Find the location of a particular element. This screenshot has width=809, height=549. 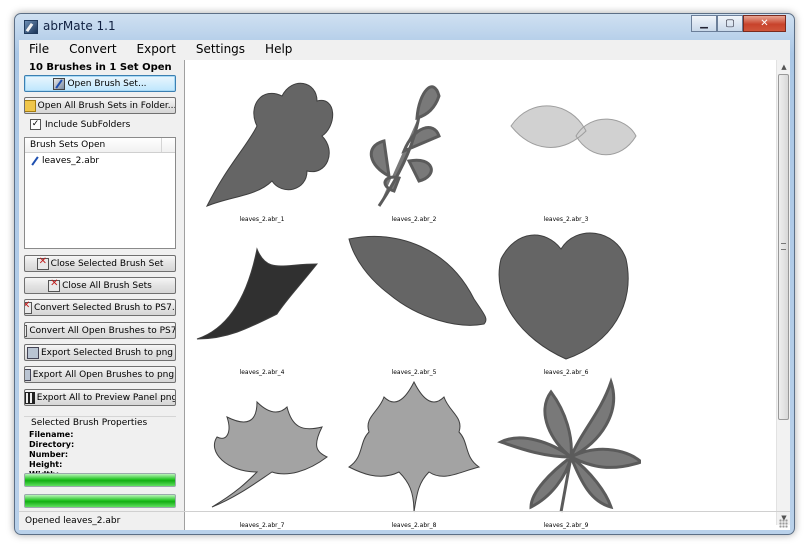

menu-convert: Convert is located at coordinates (92, 50).